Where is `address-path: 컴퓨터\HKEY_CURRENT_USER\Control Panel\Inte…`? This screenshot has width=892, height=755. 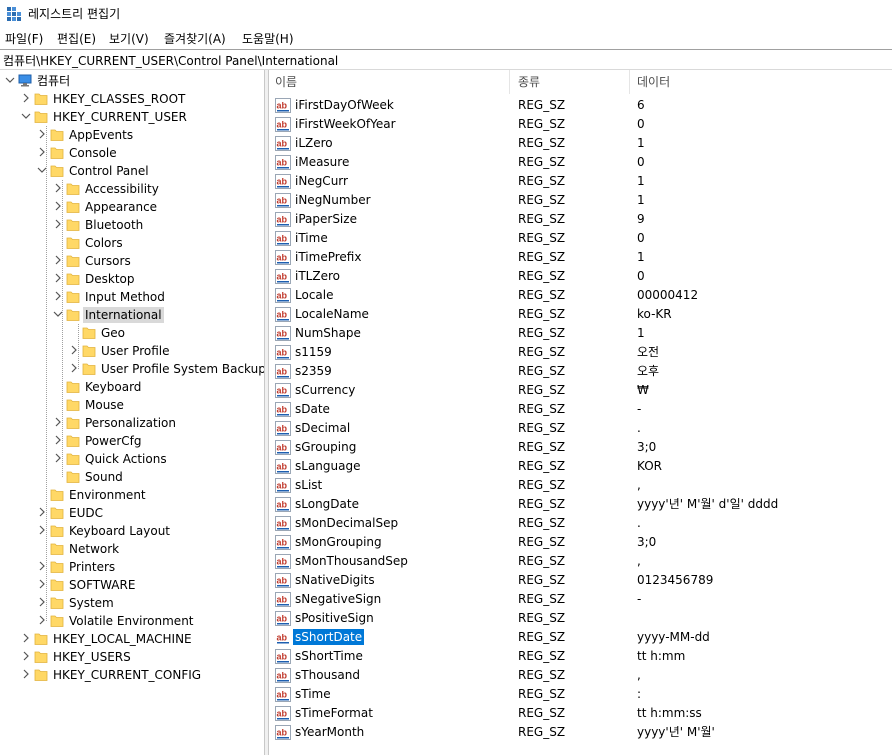
address-path: 컴퓨터\HKEY_CURRENT_USER\Control Panel\Inte… is located at coordinates (170, 60).